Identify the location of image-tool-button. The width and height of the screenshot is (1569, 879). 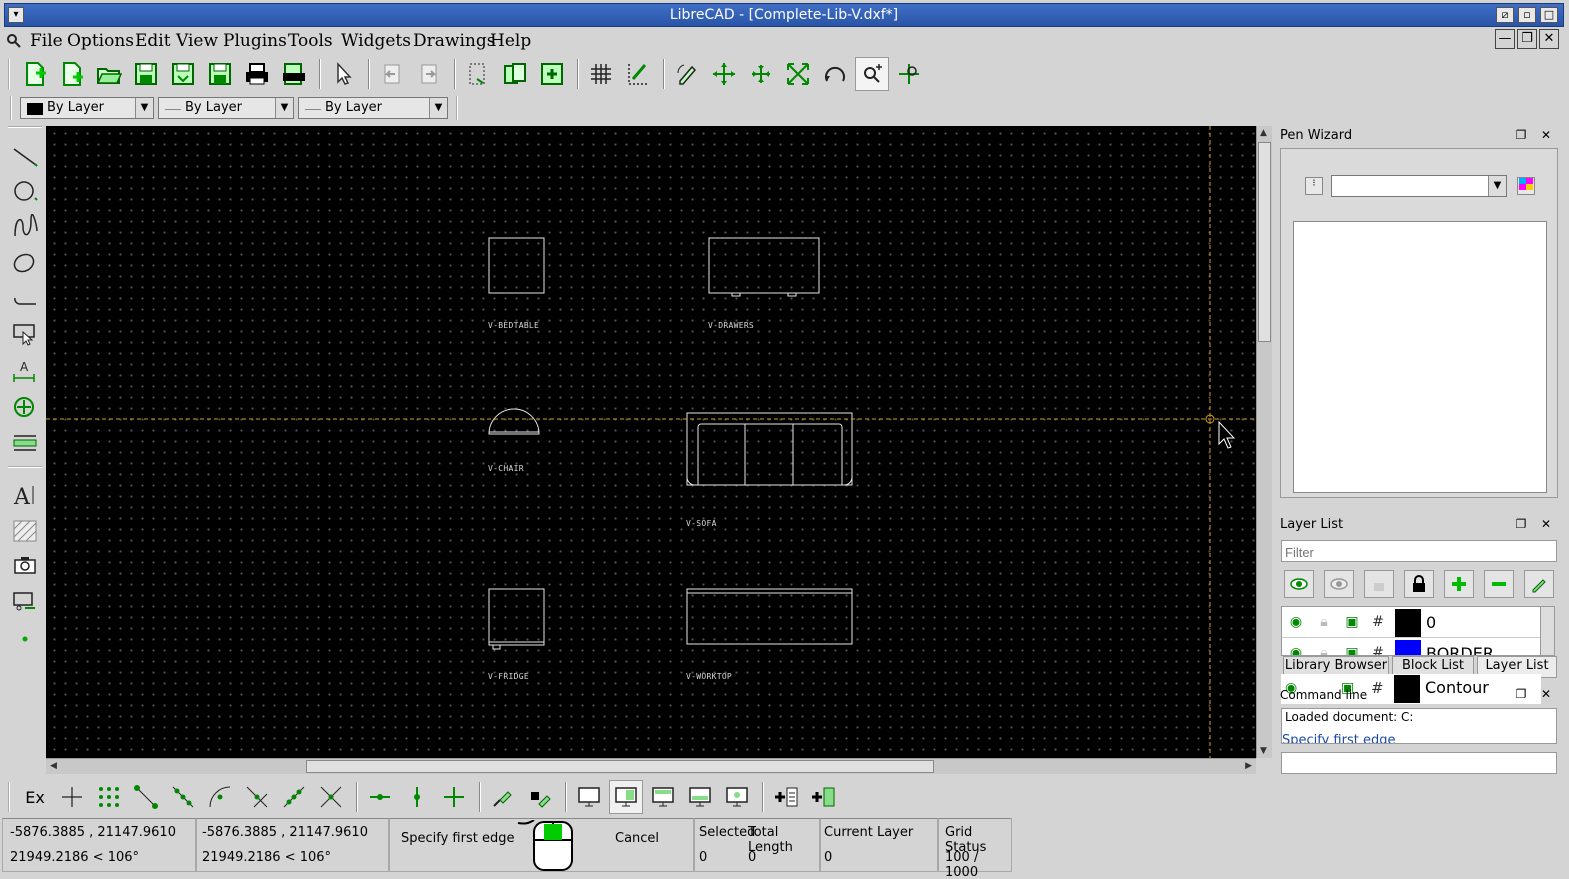
(25, 565).